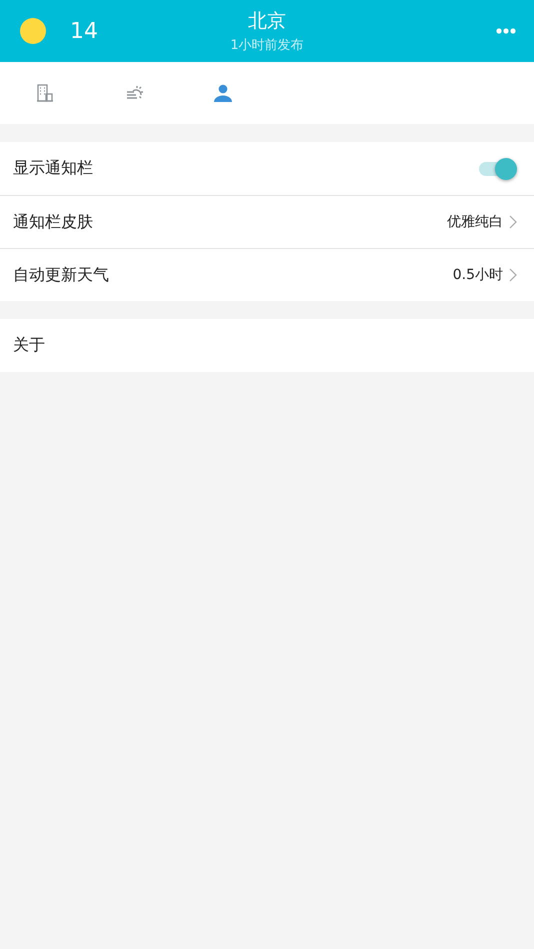 This screenshot has height=949, width=534. What do you see at coordinates (267, 45) in the screenshot?
I see `update-time: 1小时前发布` at bounding box center [267, 45].